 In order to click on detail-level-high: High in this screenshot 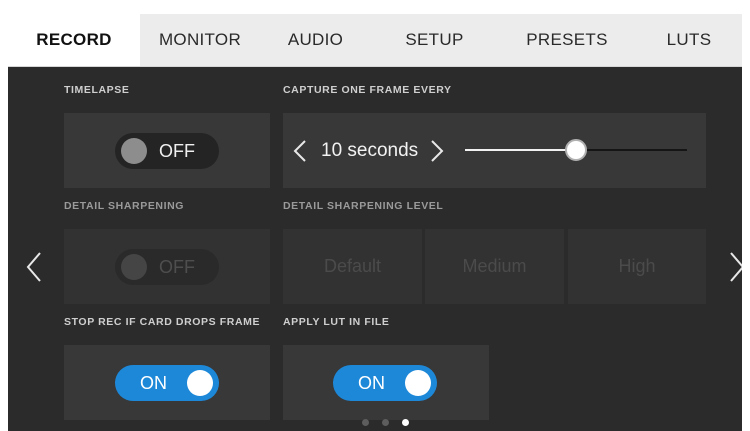, I will do `click(637, 266)`.